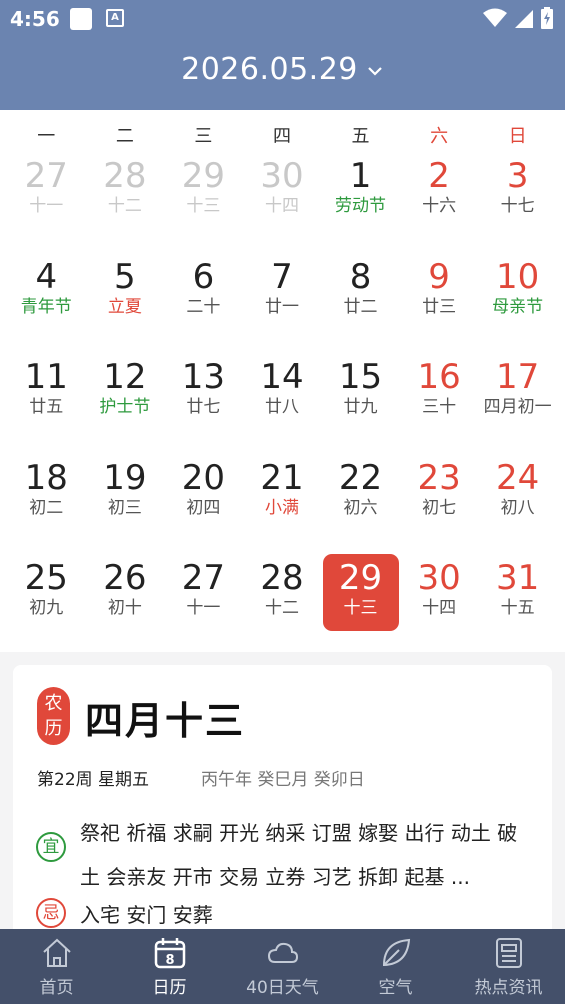  I want to click on home-icon, so click(57, 953).